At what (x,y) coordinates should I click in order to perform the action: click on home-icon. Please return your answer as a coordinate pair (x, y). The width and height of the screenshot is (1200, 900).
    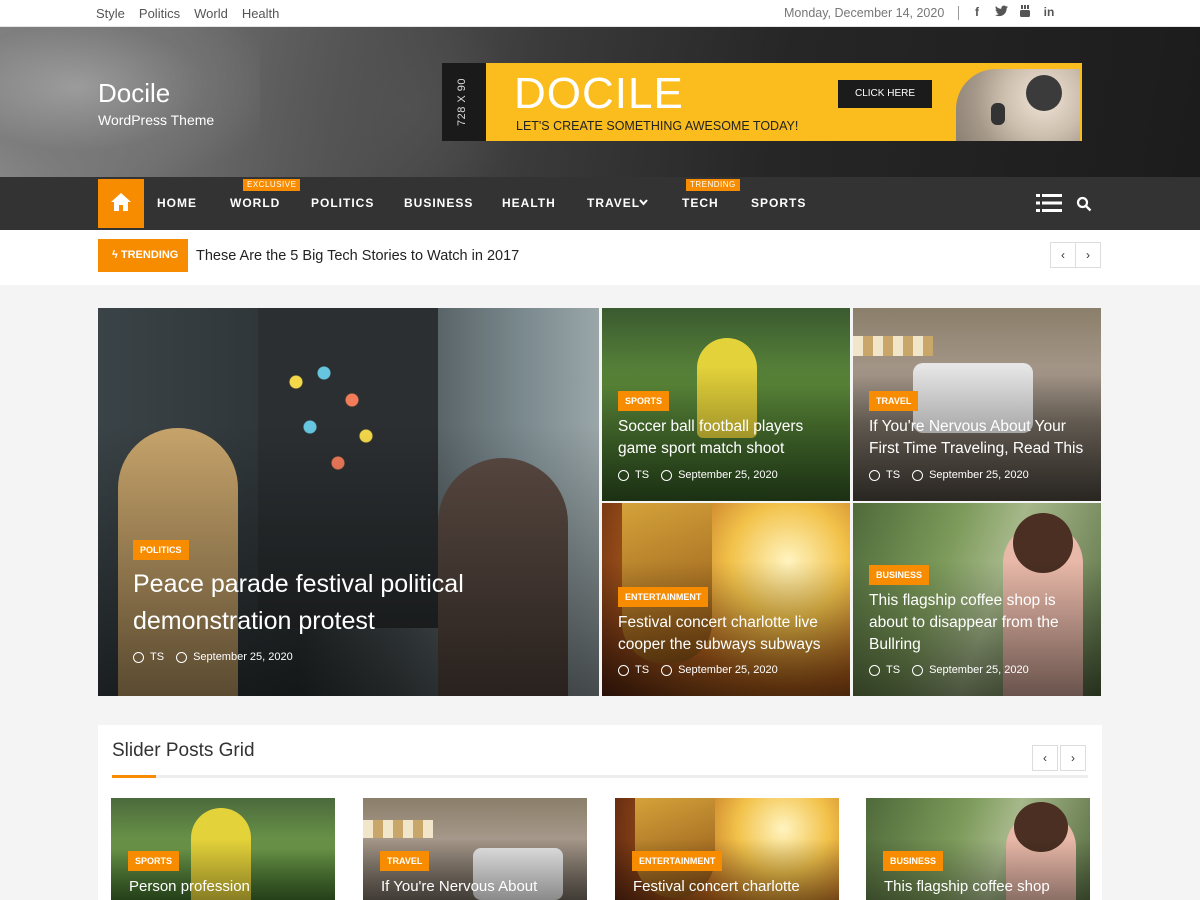
    Looking at the image, I should click on (121, 202).